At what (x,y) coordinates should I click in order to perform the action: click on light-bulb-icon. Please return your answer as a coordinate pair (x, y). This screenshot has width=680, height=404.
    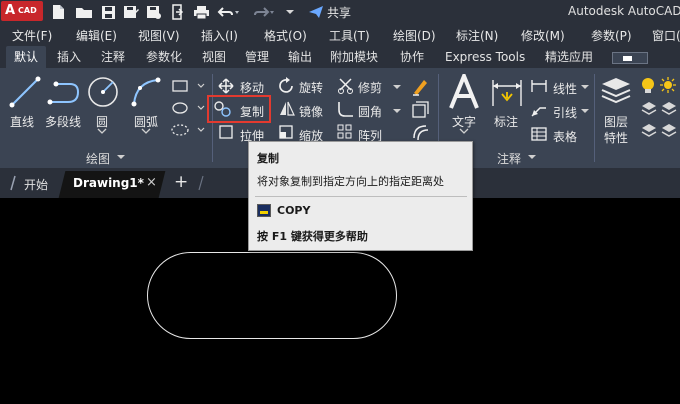
    Looking at the image, I should click on (648, 85).